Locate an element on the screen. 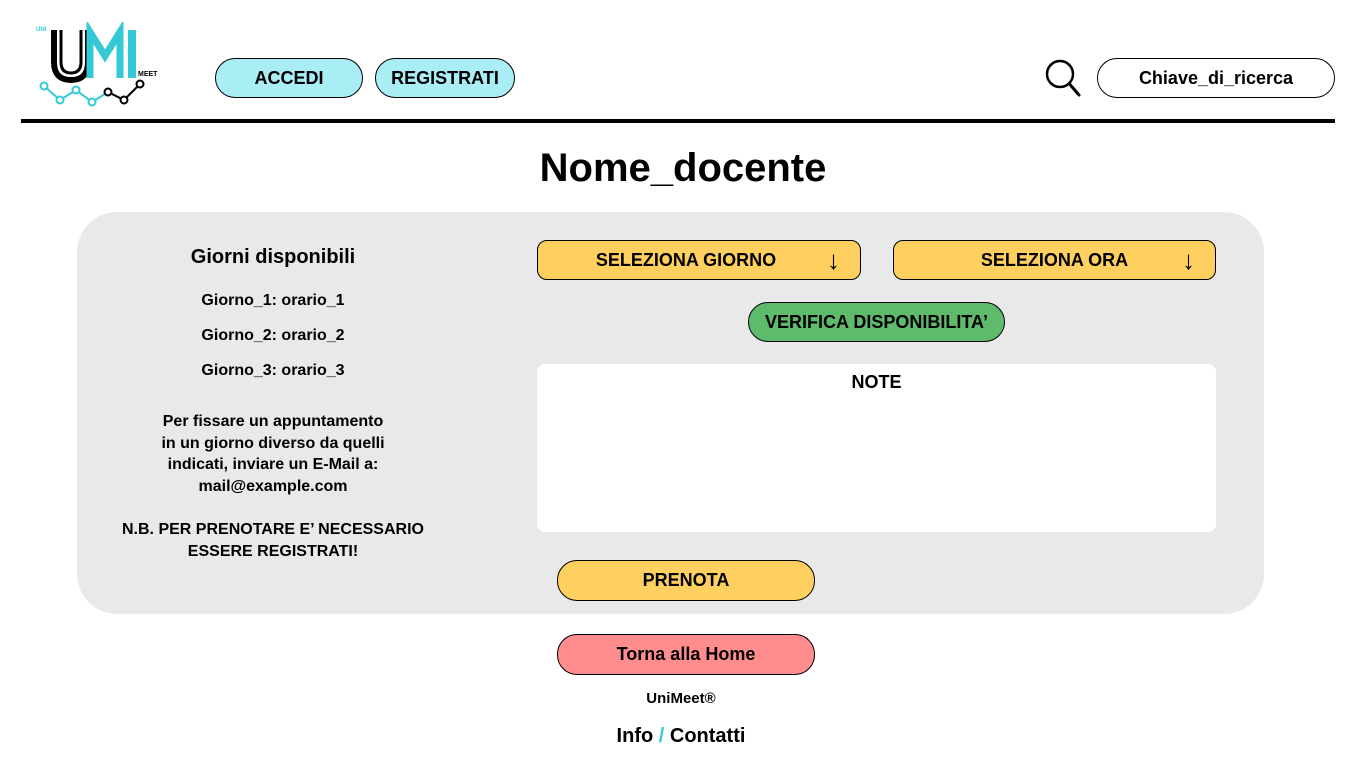 This screenshot has width=1366, height=768. notice-line: N.B. PER PRENOTARE E’ NECESSARIO is located at coordinates (273, 529).